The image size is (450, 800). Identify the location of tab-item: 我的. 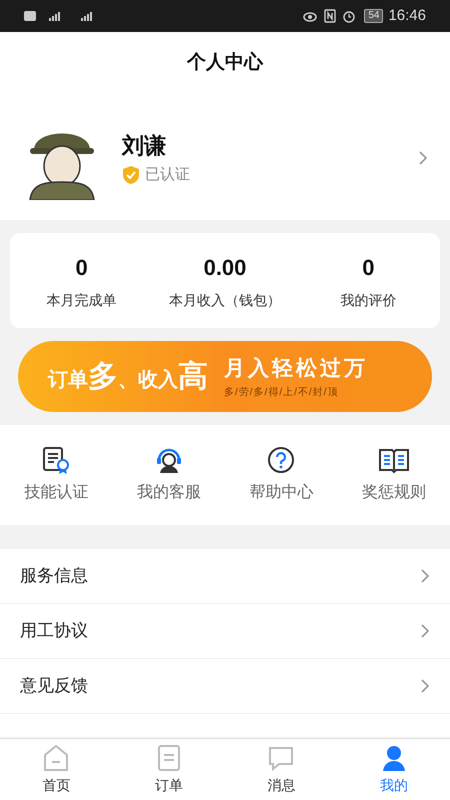
(394, 770).